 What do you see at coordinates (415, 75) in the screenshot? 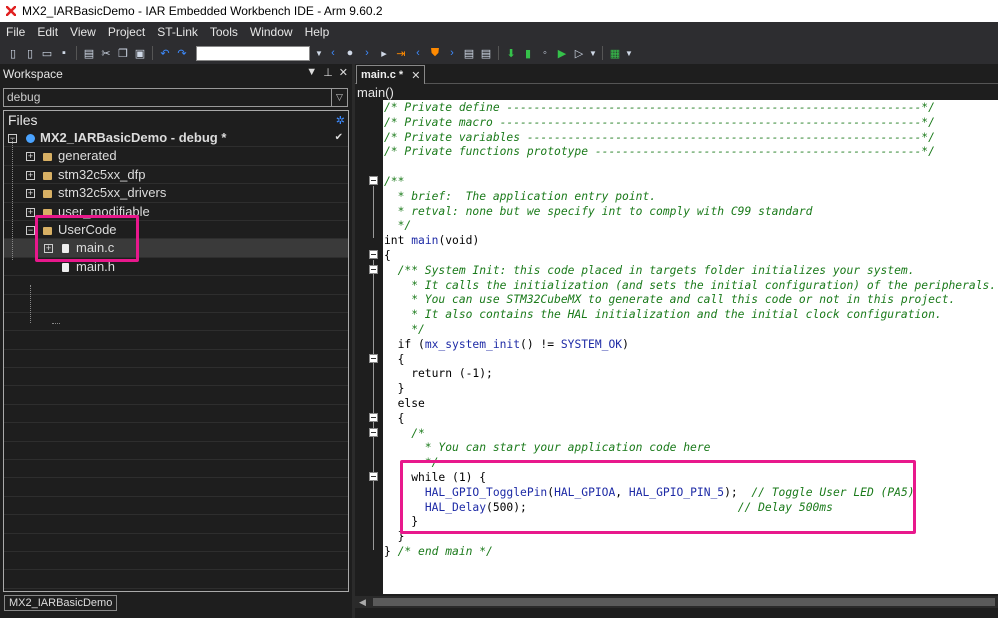
I see `close-tab-icon: ✕` at bounding box center [415, 75].